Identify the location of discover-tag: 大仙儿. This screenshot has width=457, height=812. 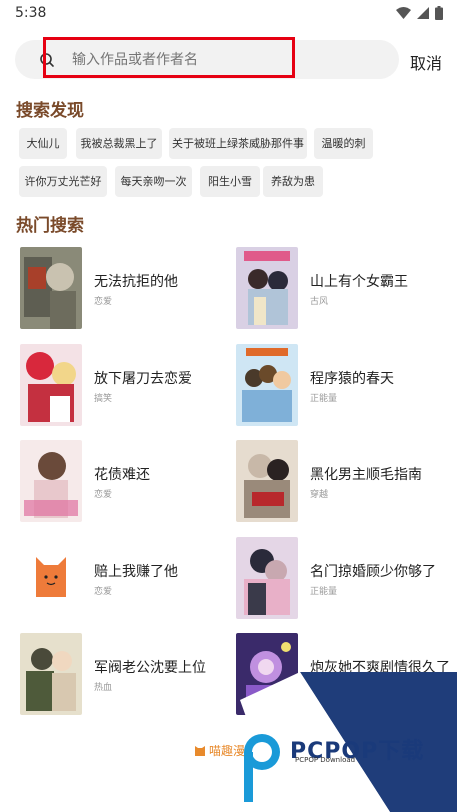
(43, 143).